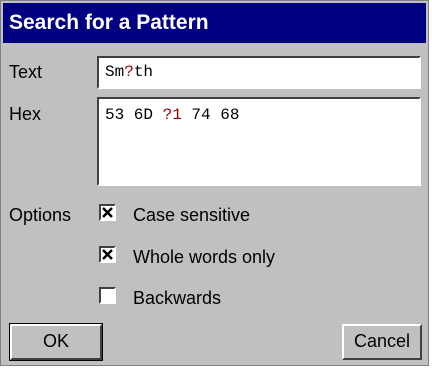  Describe the element at coordinates (107, 295) in the screenshot. I see `backwards-checkbox` at that location.